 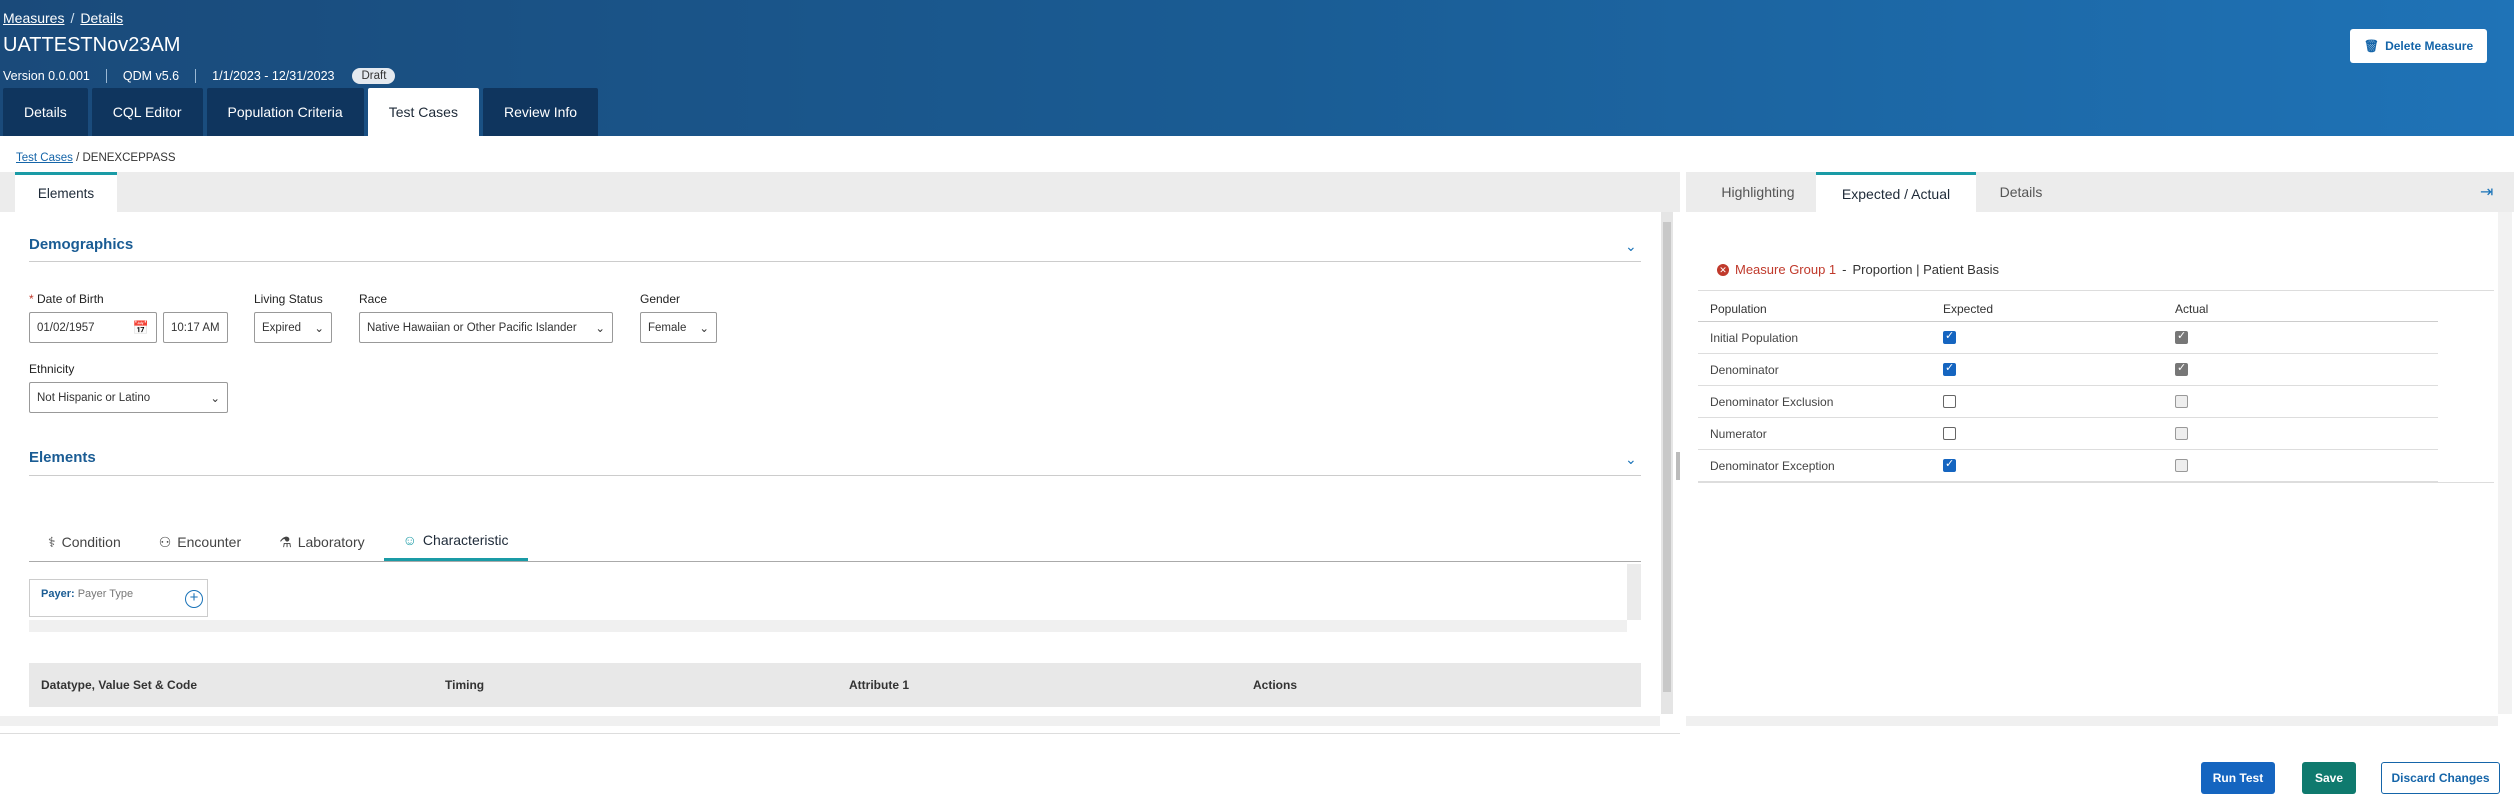 What do you see at coordinates (667, 327) in the screenshot?
I see `gender-value: Female` at bounding box center [667, 327].